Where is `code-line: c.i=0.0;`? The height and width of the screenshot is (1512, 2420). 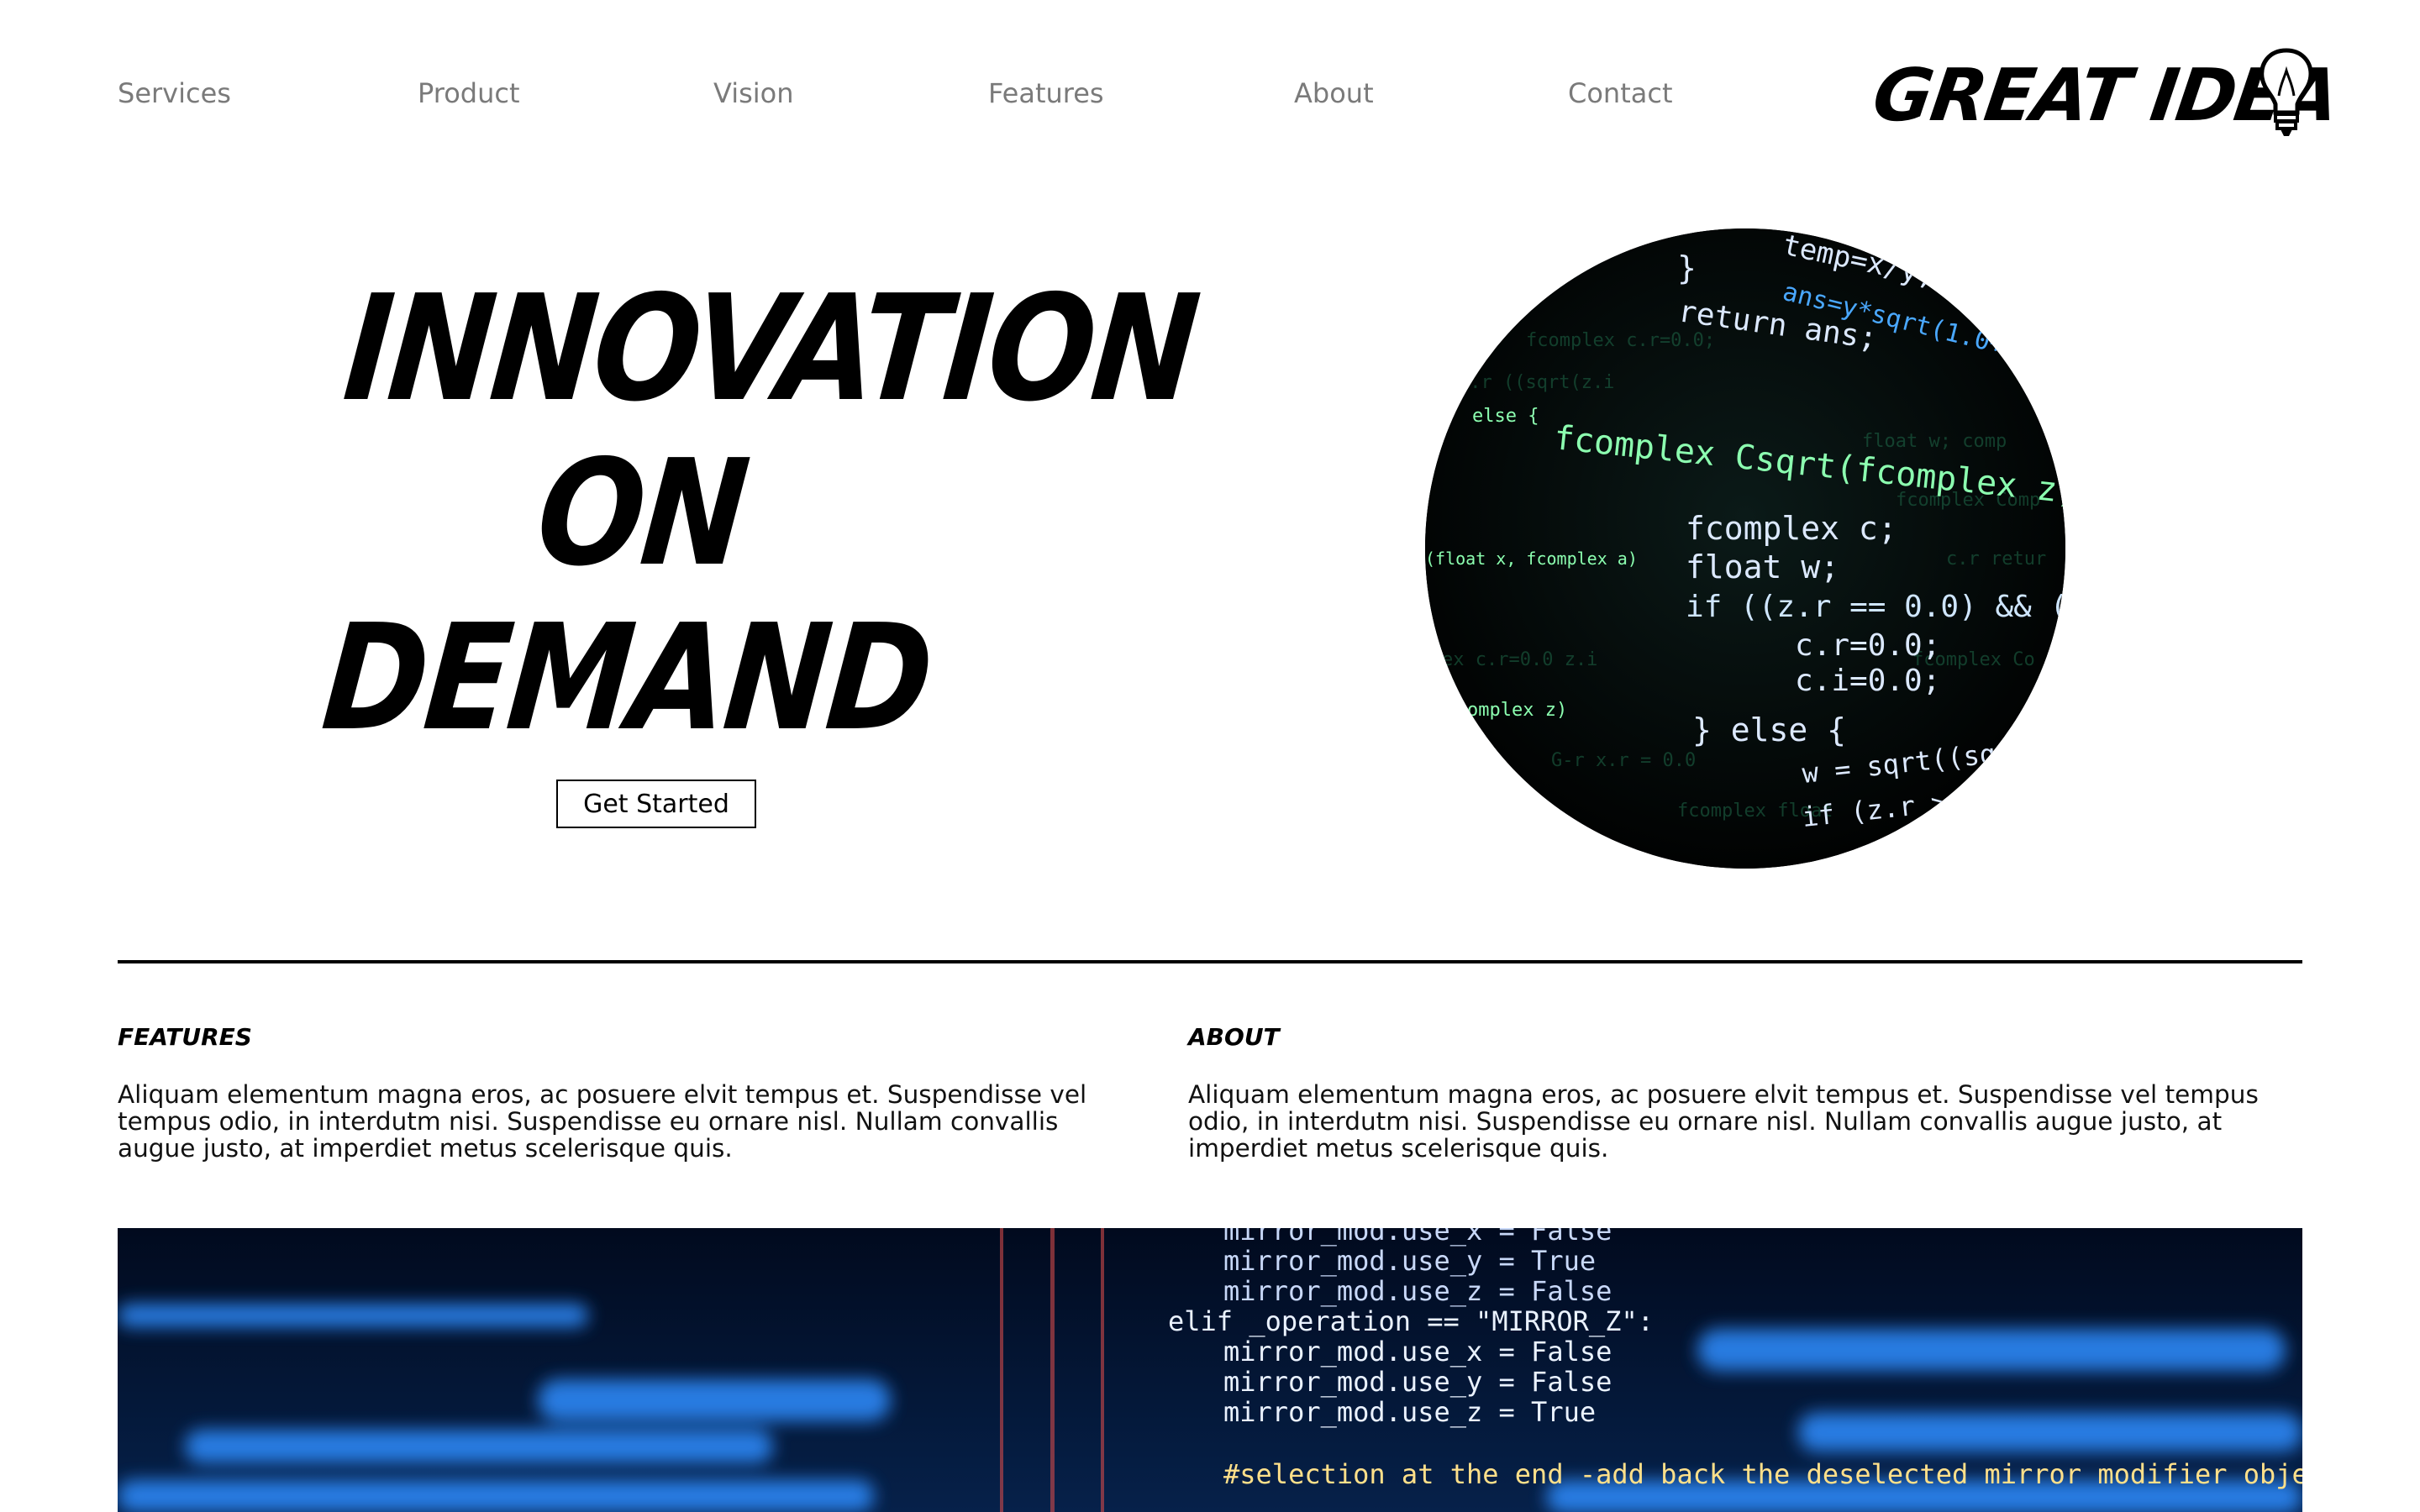
code-line: c.i=0.0; is located at coordinates (1867, 681).